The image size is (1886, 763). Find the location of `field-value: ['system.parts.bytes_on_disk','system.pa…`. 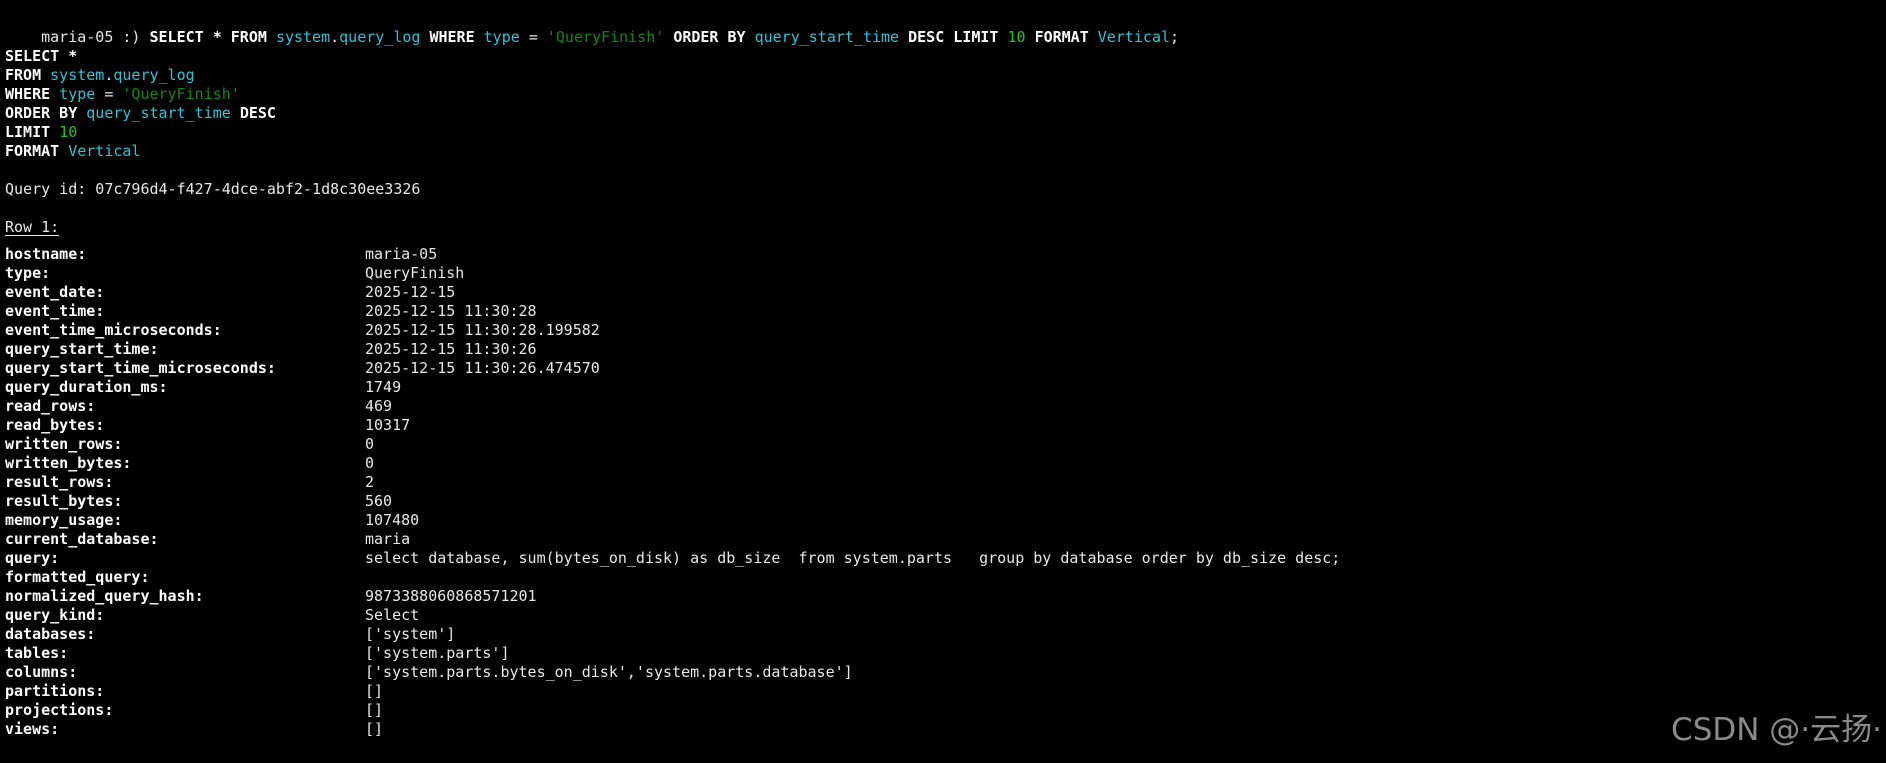

field-value: ['system.parts.bytes_on_disk','system.pa… is located at coordinates (609, 672).